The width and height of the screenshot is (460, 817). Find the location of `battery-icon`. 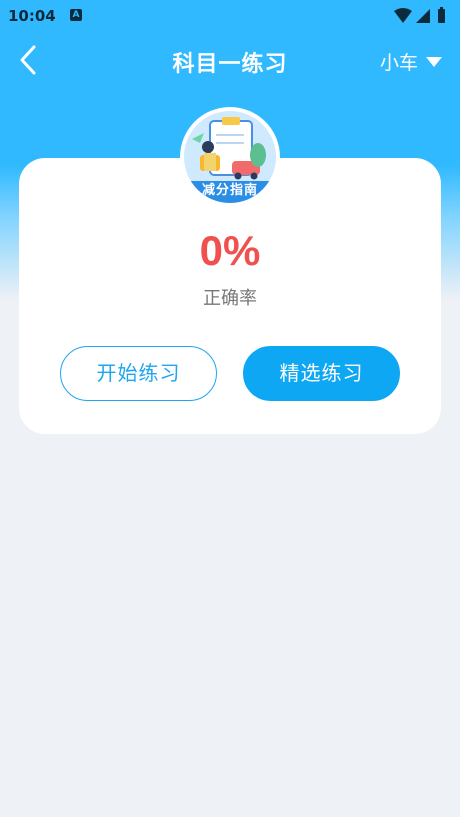

battery-icon is located at coordinates (441, 16).